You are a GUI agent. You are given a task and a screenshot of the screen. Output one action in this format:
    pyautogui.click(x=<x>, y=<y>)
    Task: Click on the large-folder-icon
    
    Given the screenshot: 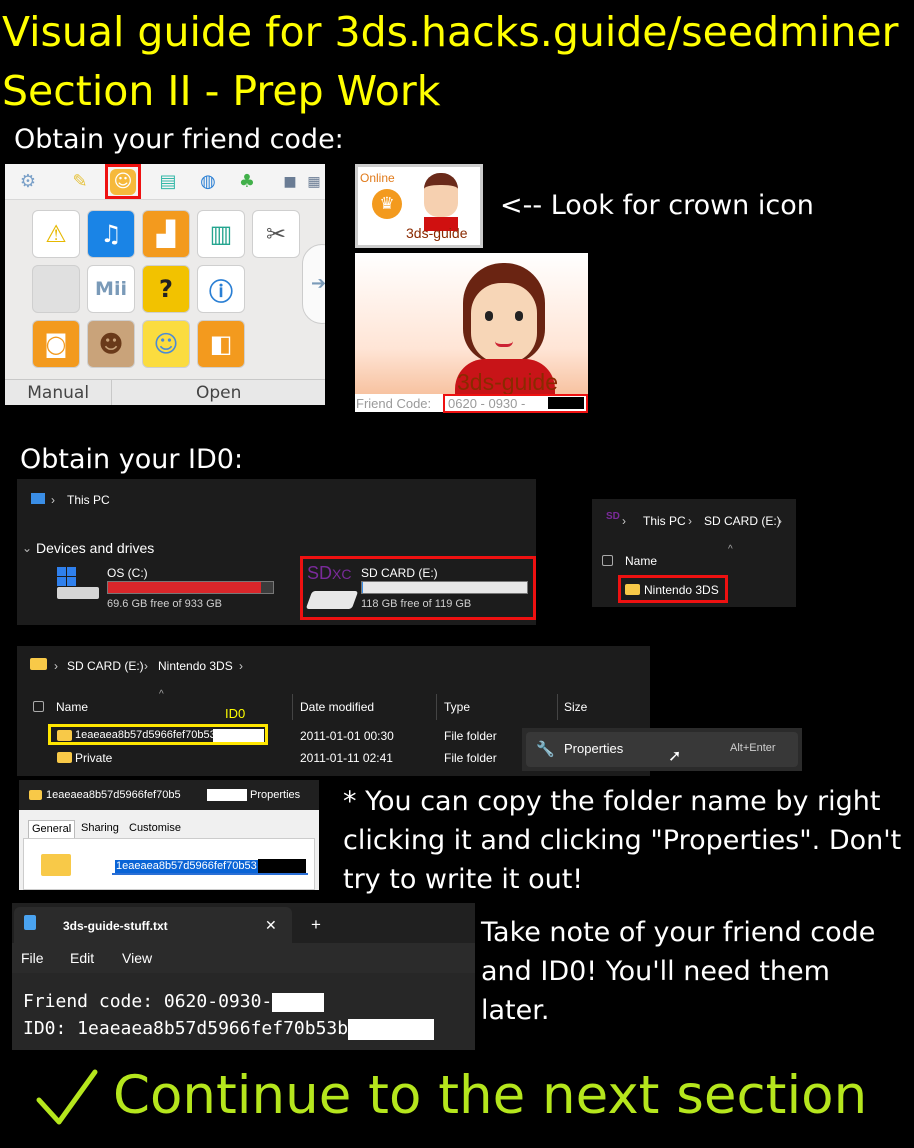 What is the action you would take?
    pyautogui.click(x=56, y=865)
    